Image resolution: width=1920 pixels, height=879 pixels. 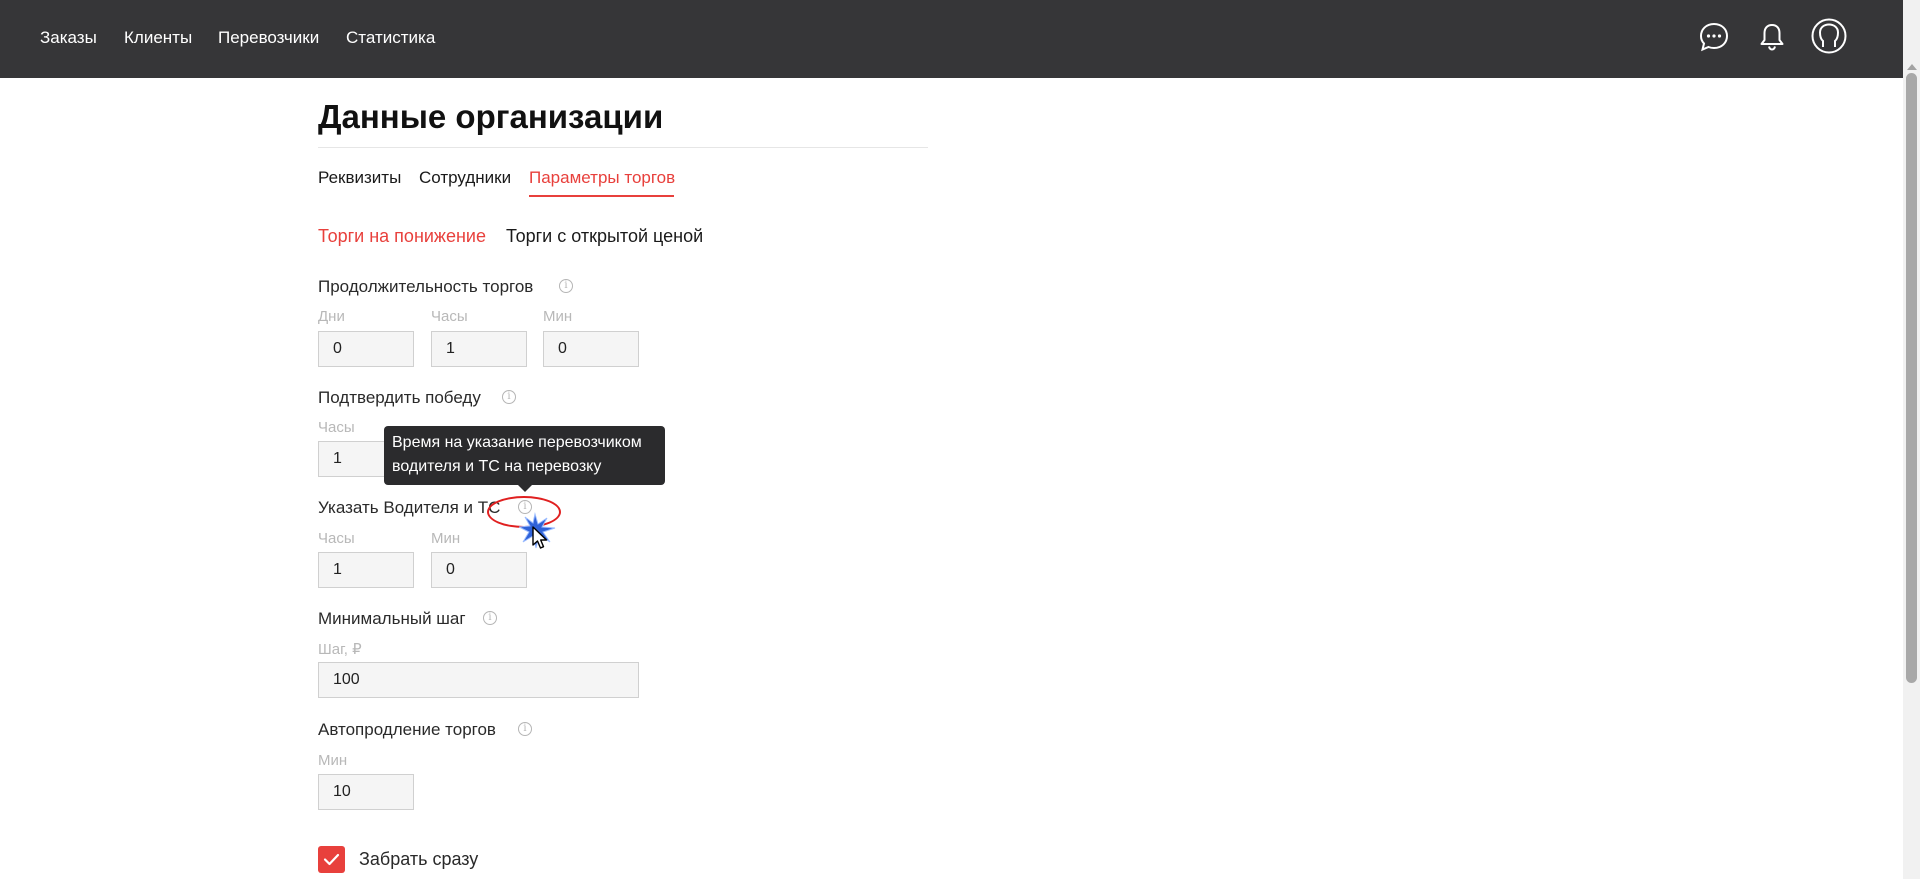 I want to click on duration-info-icon: i, so click(x=566, y=286).